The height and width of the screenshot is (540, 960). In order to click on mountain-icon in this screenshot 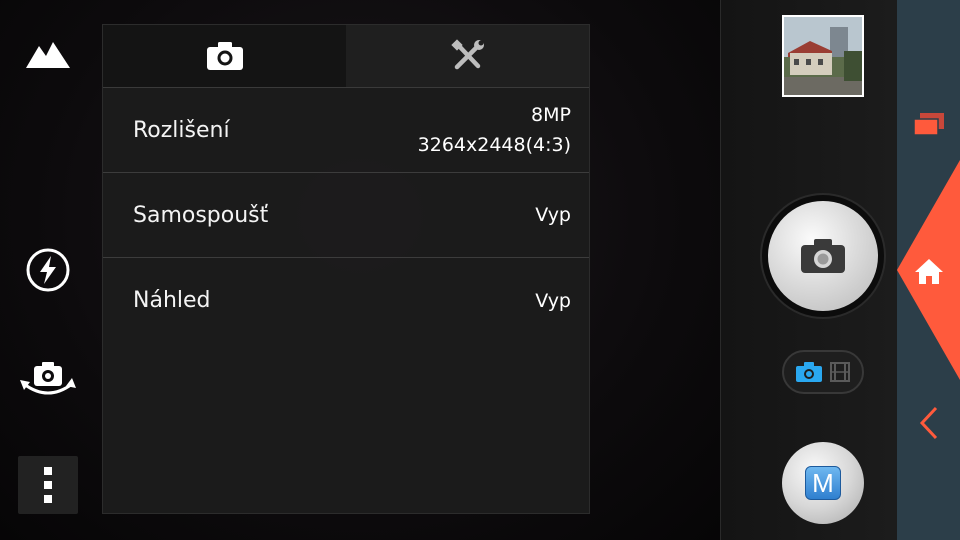, I will do `click(48, 55)`.